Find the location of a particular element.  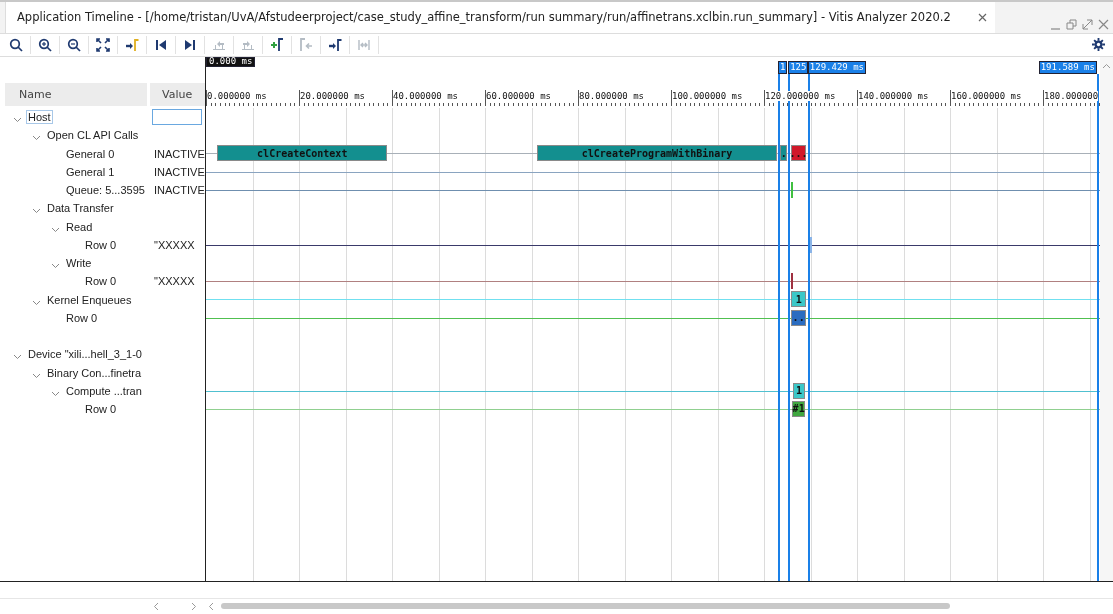

window-title: Application Timeline - [/home/tristan/UvA/Afstudeerproject/case_study_affine_transform/run summary/run/affinetrans.xclbin.run_summary] - Vitis Analyzer 2020.2 is located at coordinates (484, 17).